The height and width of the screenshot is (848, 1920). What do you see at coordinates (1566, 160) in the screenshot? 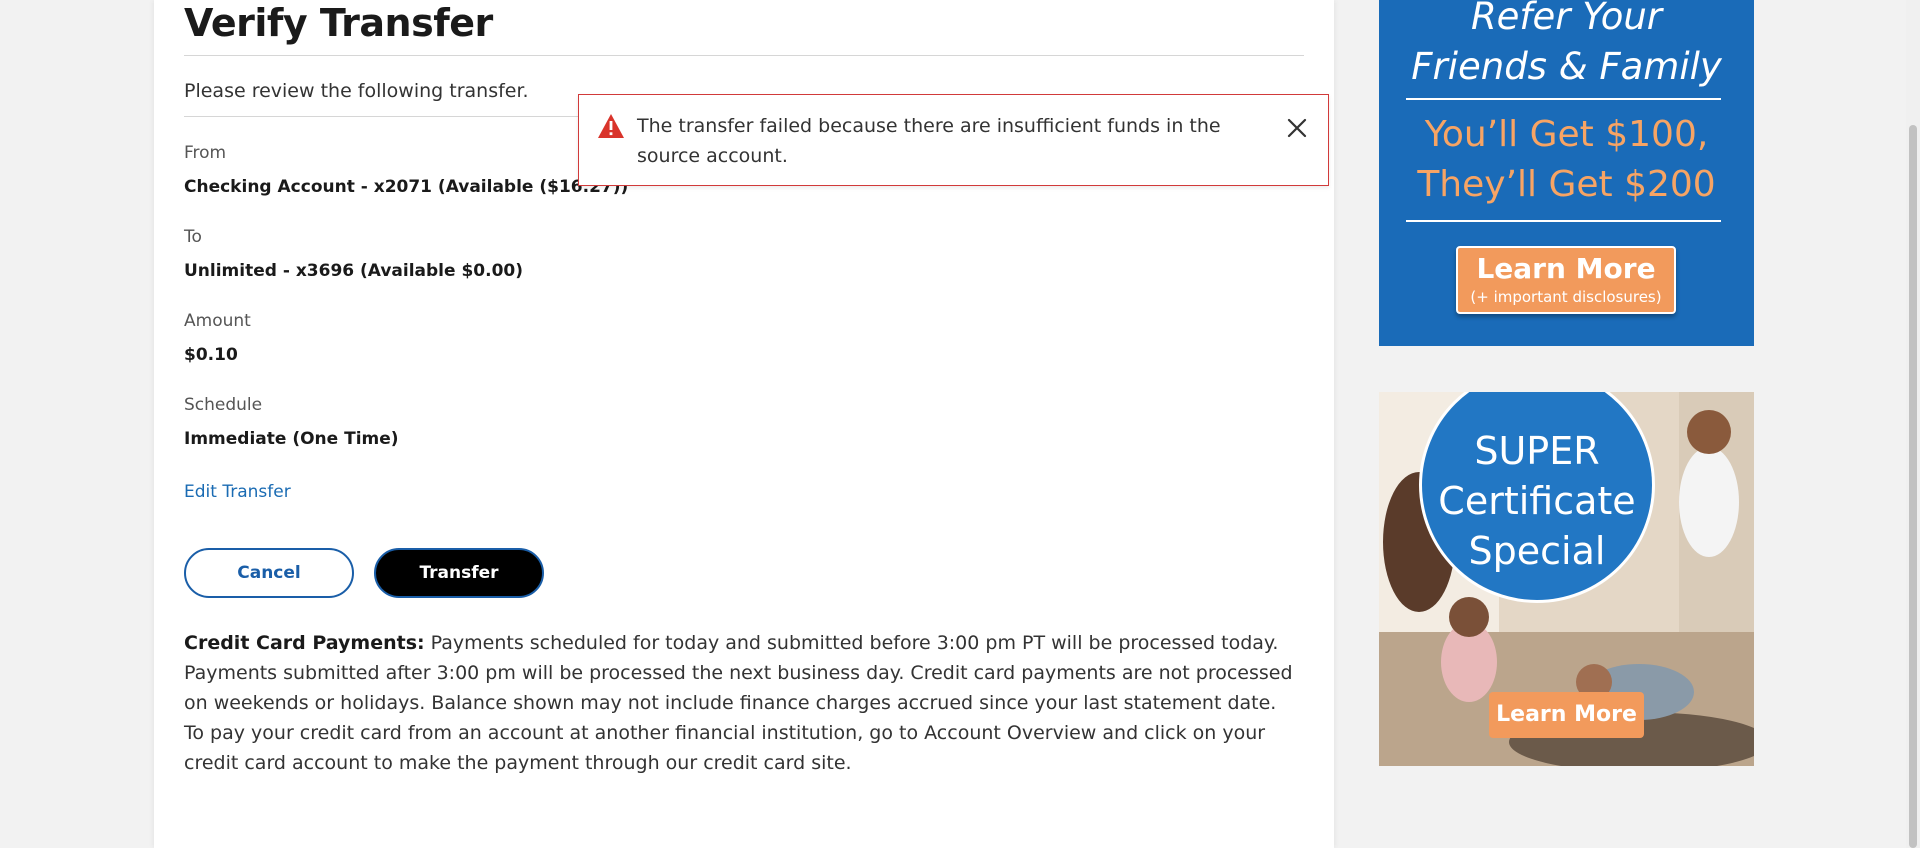
I see `referral-ad-offer: You’ll Get $100, They’ll Get $200` at bounding box center [1566, 160].